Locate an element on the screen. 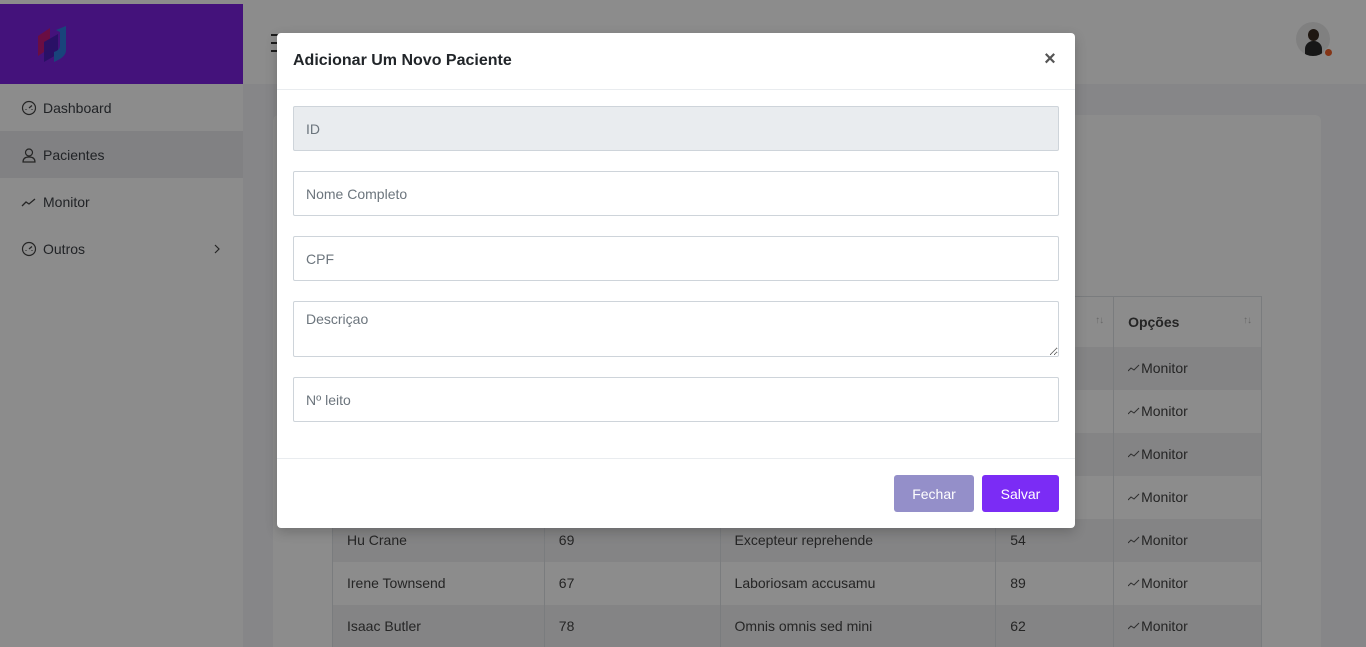 This screenshot has height=647, width=1366. id-field is located at coordinates (676, 128).